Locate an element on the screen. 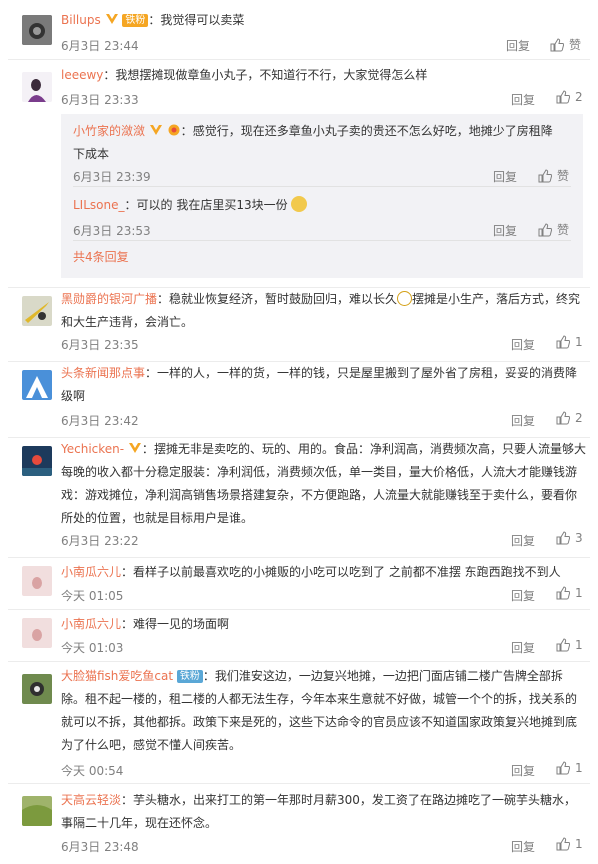 Image resolution: width=598 pixels, height=864 pixels. username: 黑勋爵的银河广播 is located at coordinates (109, 299).